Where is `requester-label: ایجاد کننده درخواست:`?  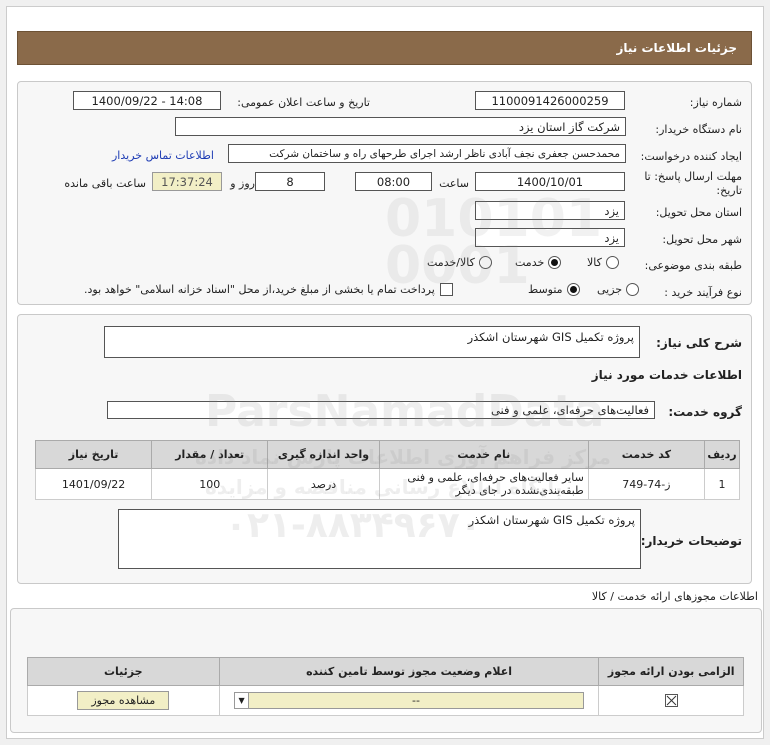 requester-label: ایجاد کننده درخواست: is located at coordinates (691, 156).